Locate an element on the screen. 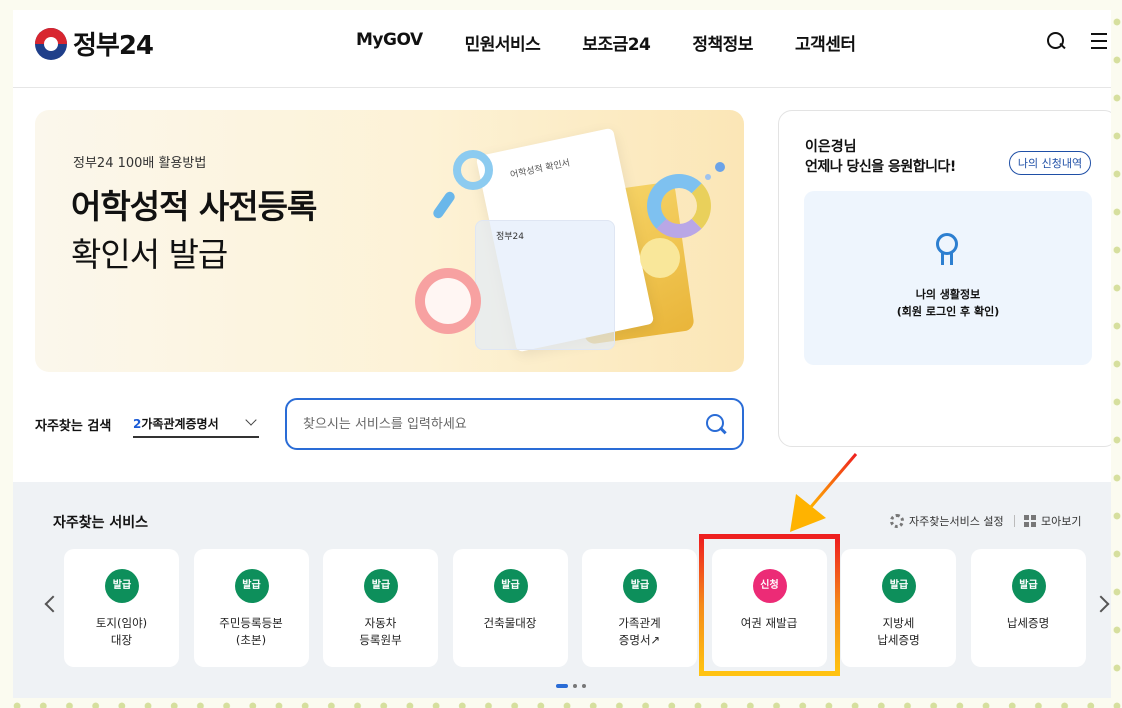 The width and height of the screenshot is (1122, 708). nav-customer-center: 고객센터 is located at coordinates (825, 42).